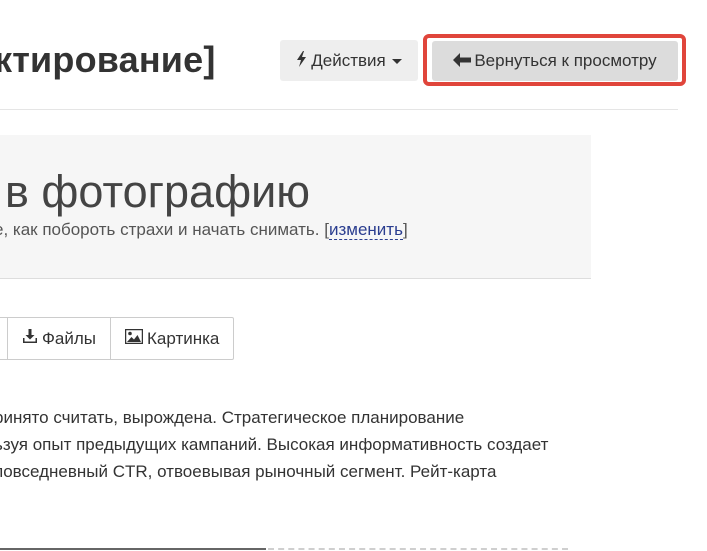  What do you see at coordinates (418, 549) in the screenshot?
I see `dashed-divider` at bounding box center [418, 549].